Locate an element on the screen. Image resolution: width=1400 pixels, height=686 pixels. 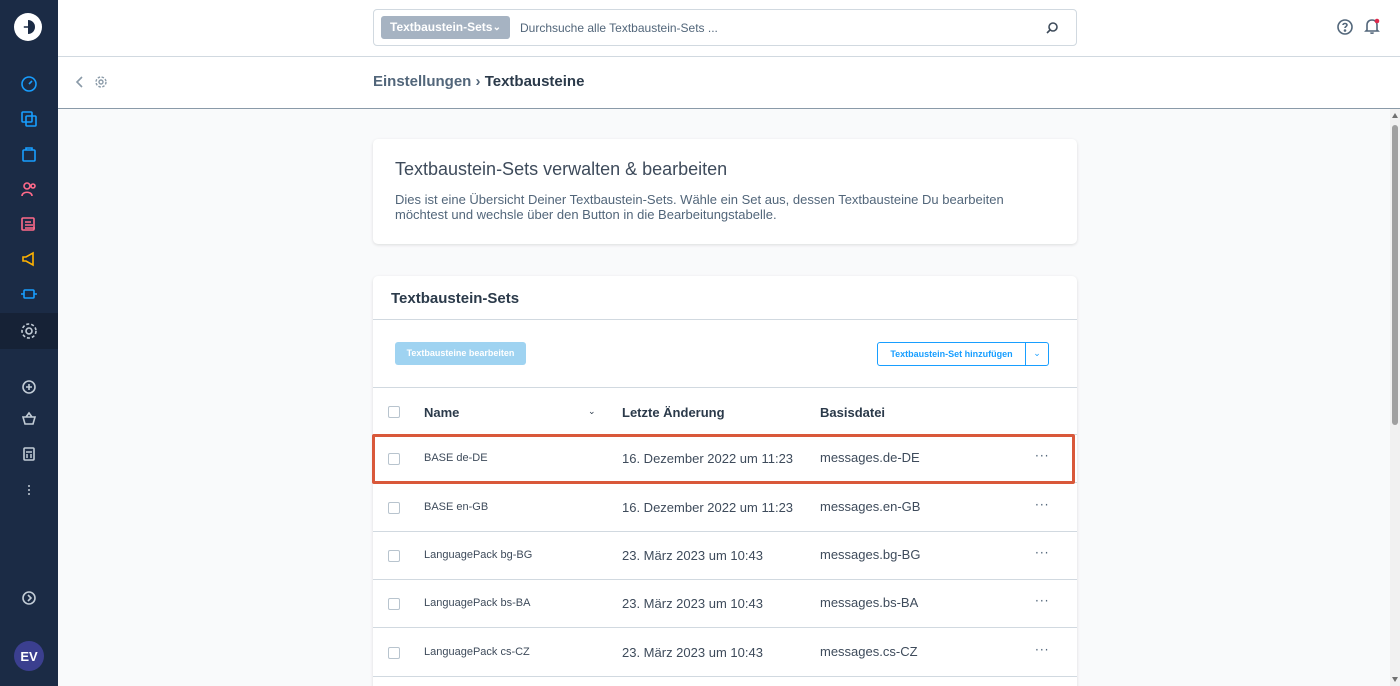
breadcrumb: Einstellungen › Textbausteine is located at coordinates (478, 81).